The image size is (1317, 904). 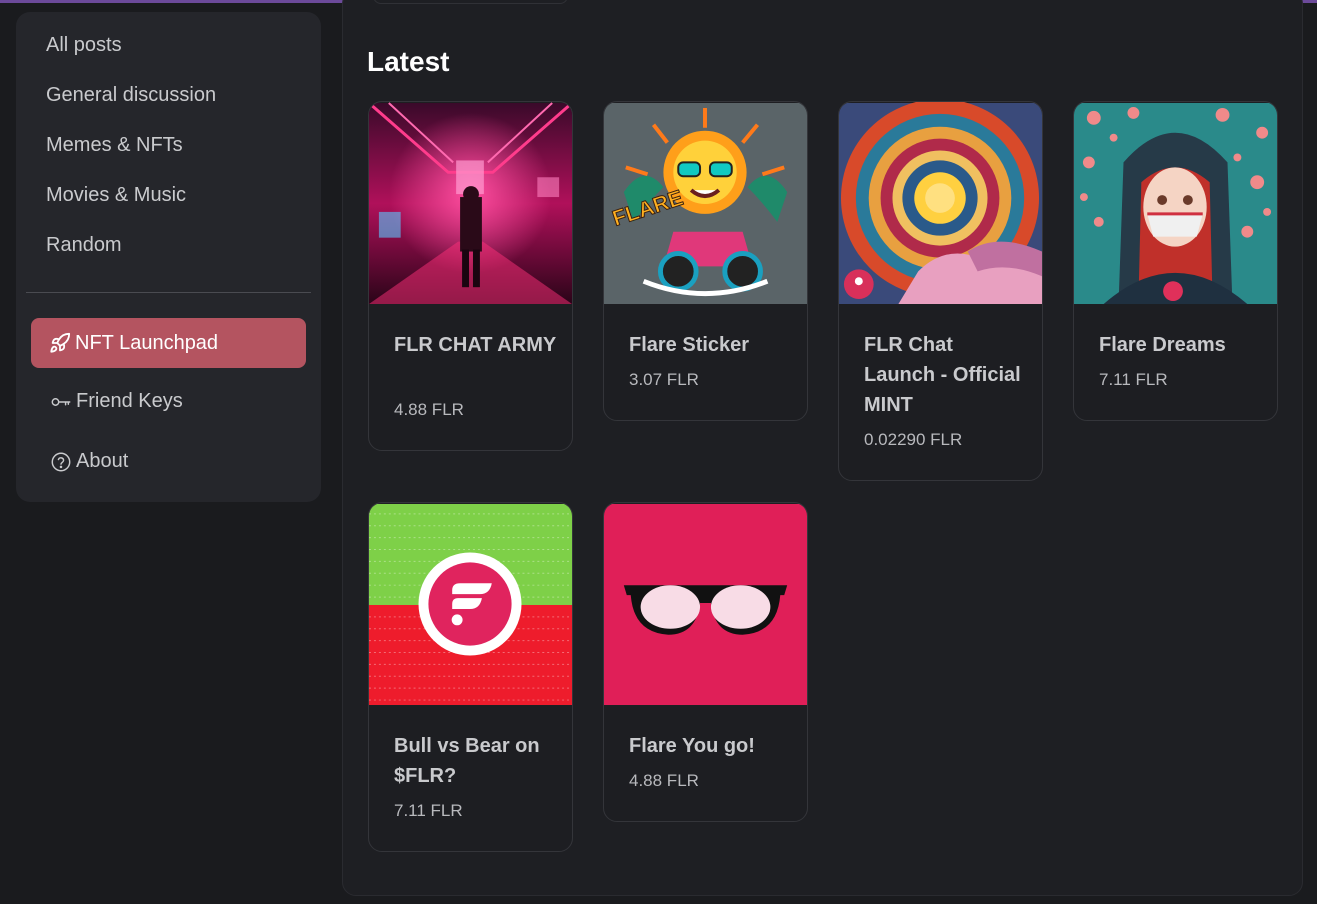 I want to click on nft-card-title: Flare You go!, so click(x=692, y=746).